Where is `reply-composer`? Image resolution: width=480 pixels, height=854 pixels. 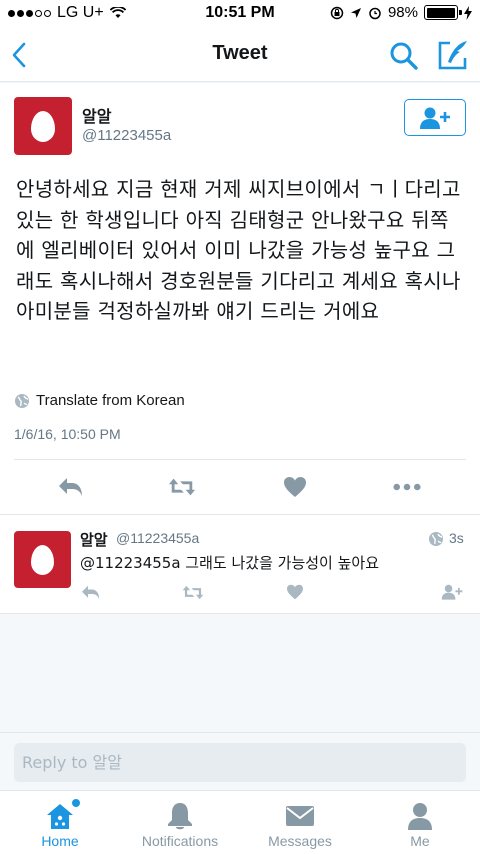 reply-composer is located at coordinates (240, 761).